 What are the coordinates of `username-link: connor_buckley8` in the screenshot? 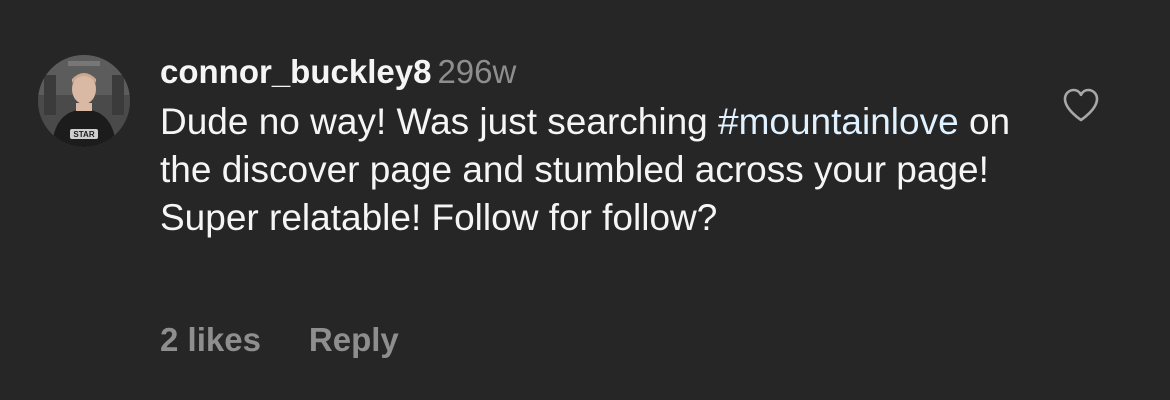 It's located at (295, 71).